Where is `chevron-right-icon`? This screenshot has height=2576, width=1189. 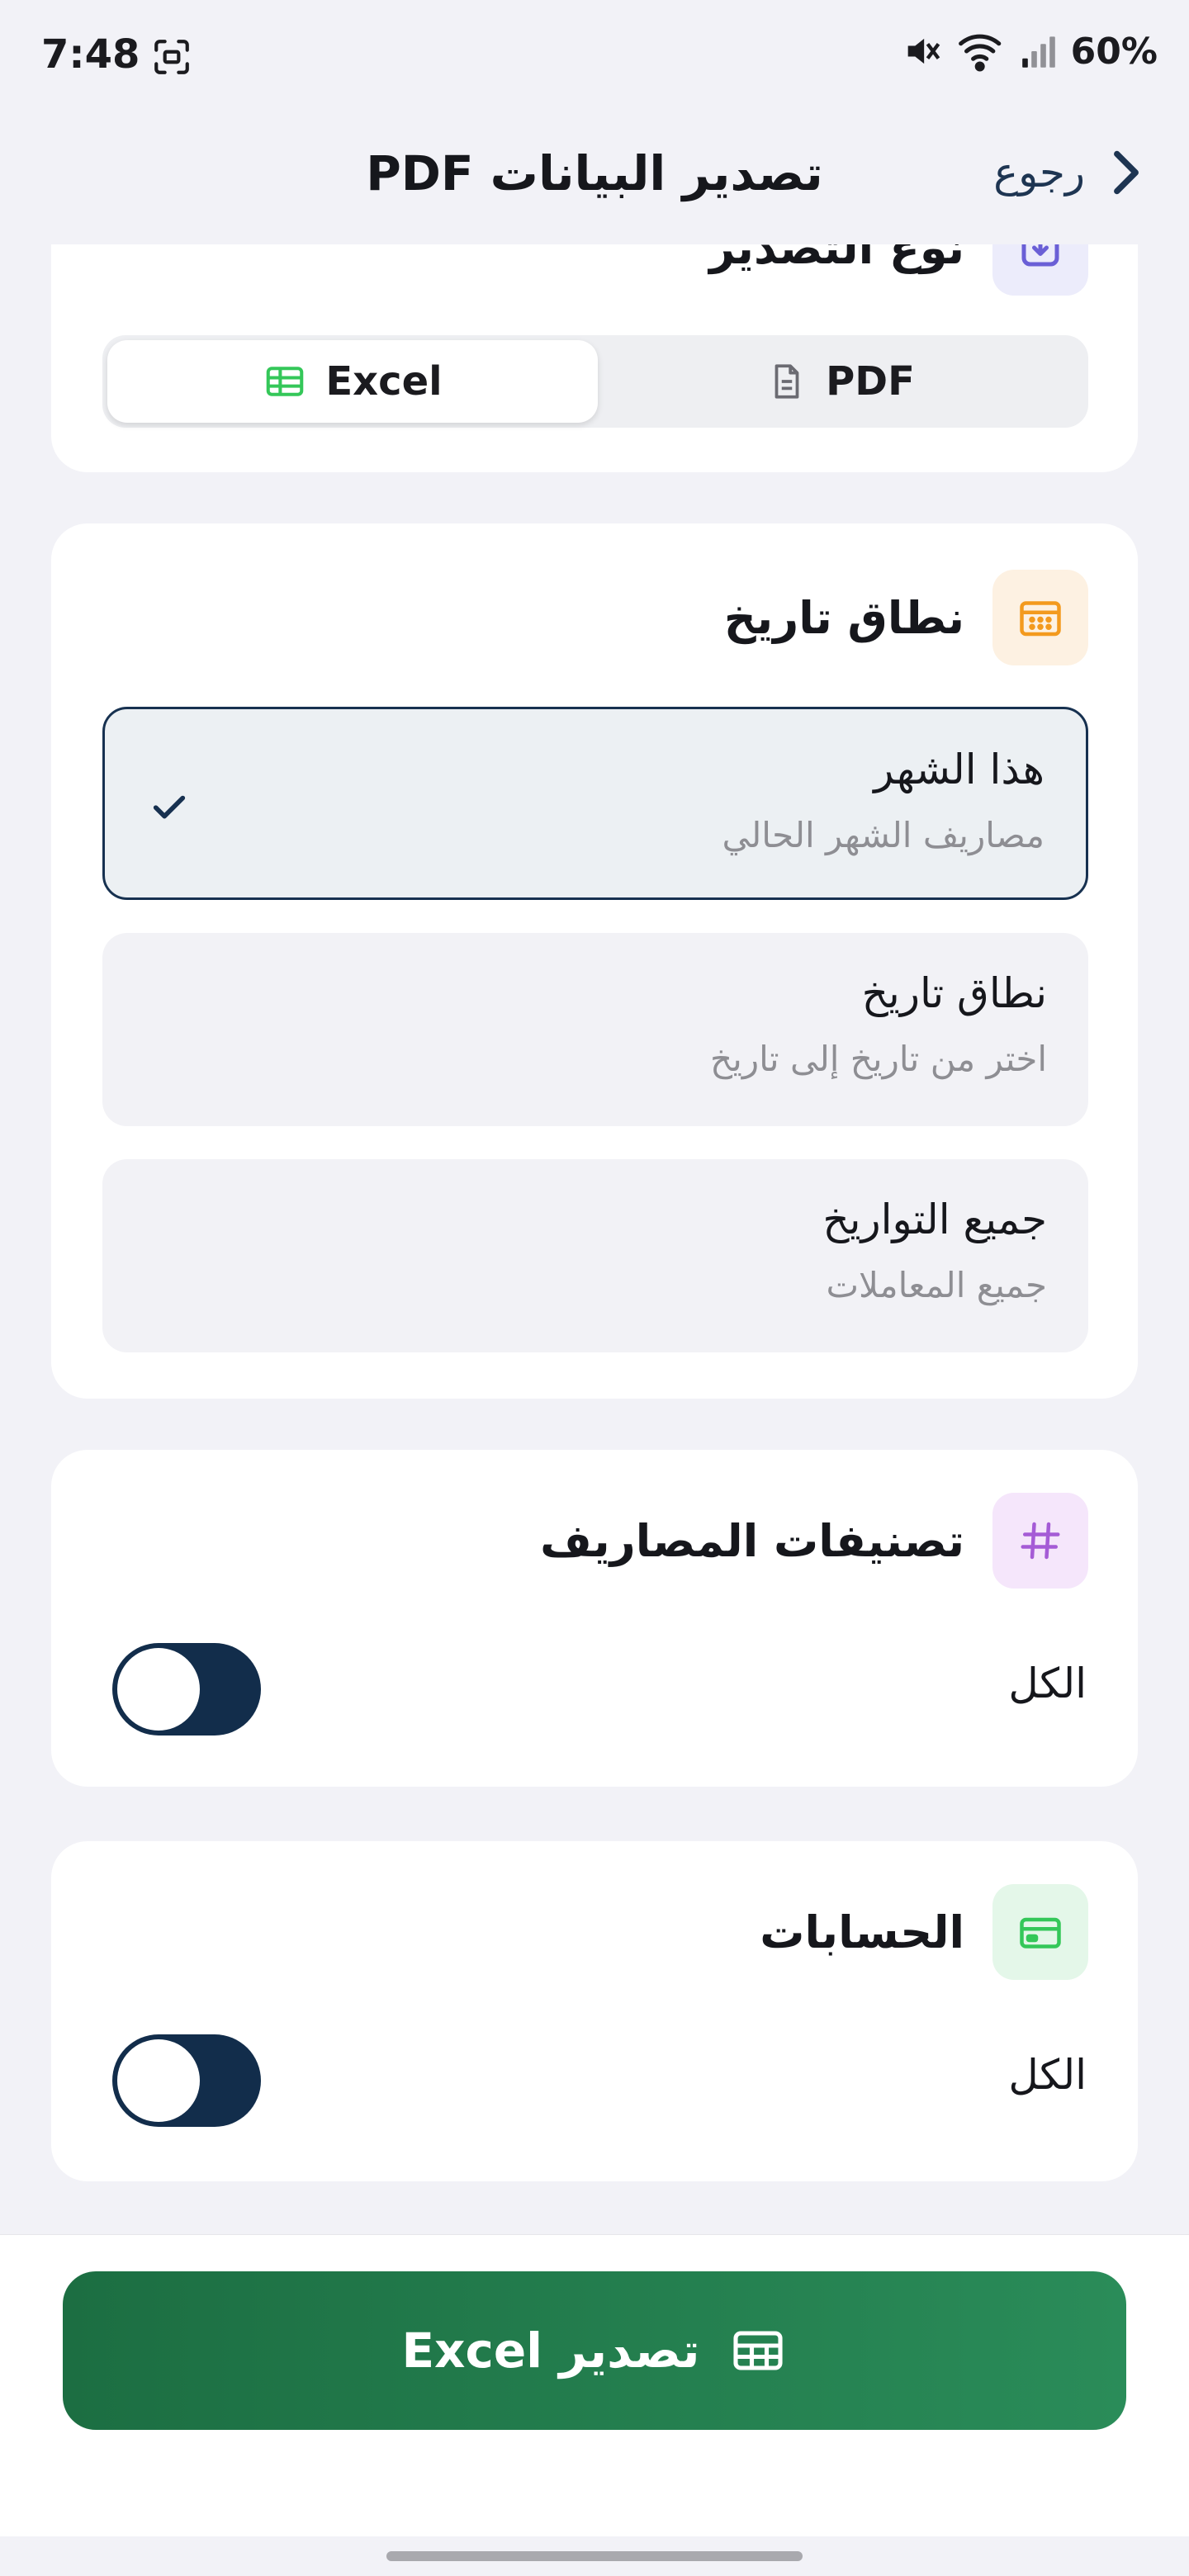 chevron-right-icon is located at coordinates (1126, 172).